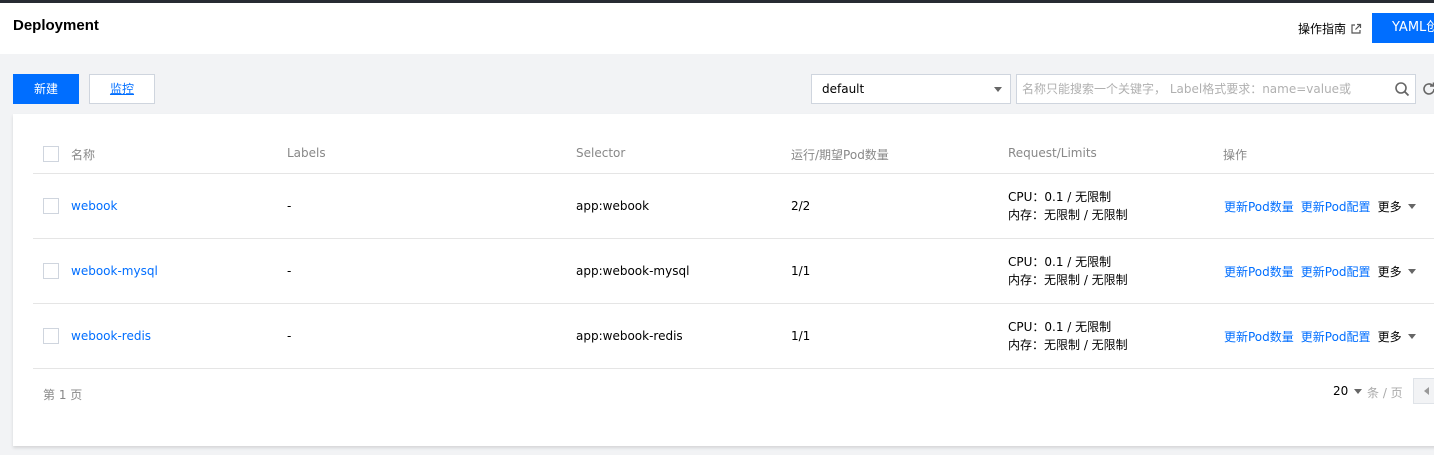 This screenshot has height=455, width=1434. What do you see at coordinates (601, 153) in the screenshot?
I see `column-header-selector: Selector` at bounding box center [601, 153].